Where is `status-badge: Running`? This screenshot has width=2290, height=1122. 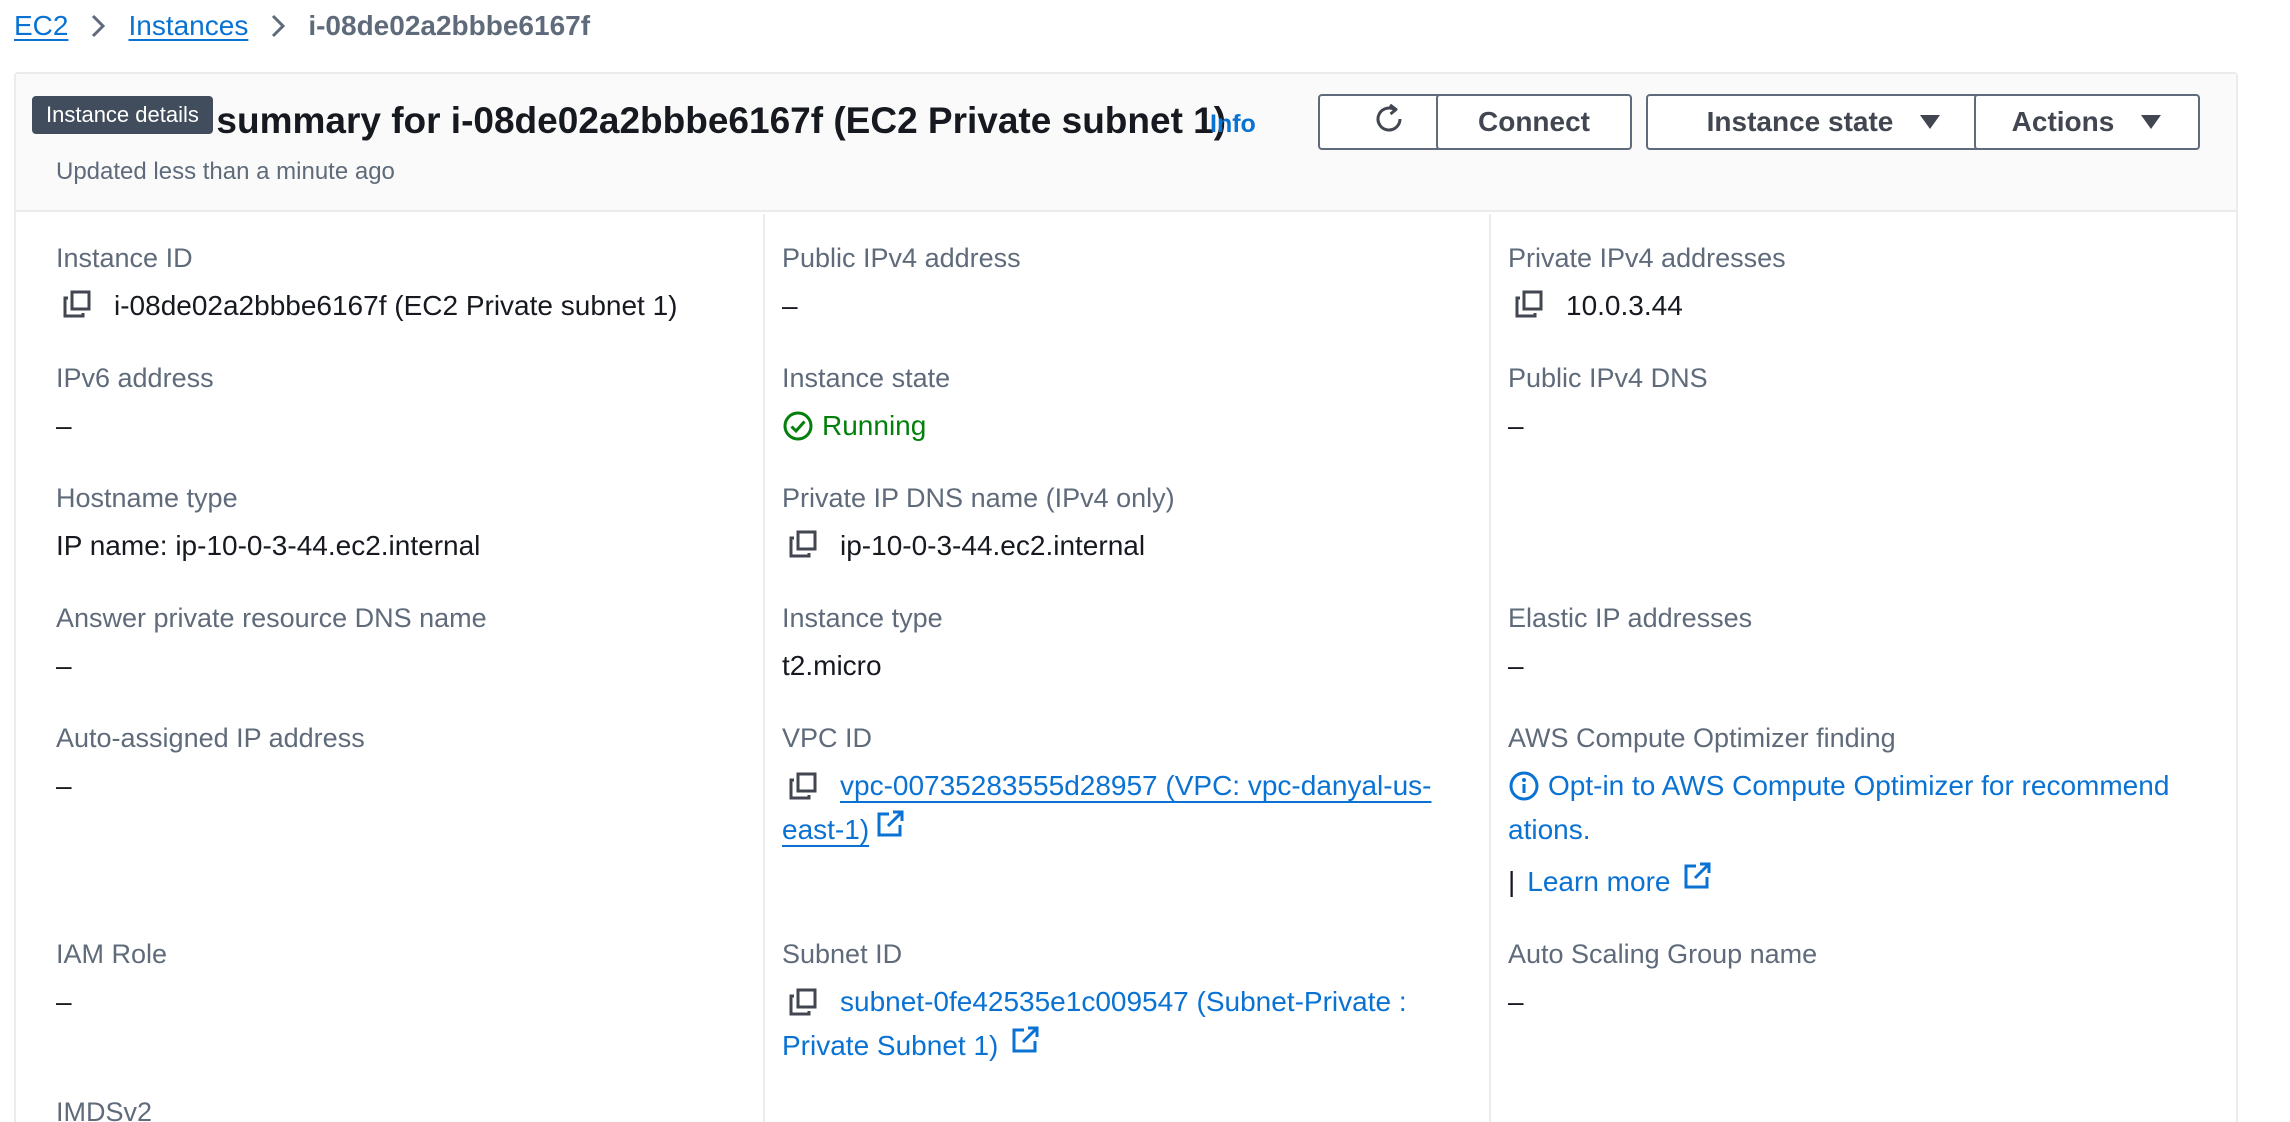 status-badge: Running is located at coordinates (866, 426).